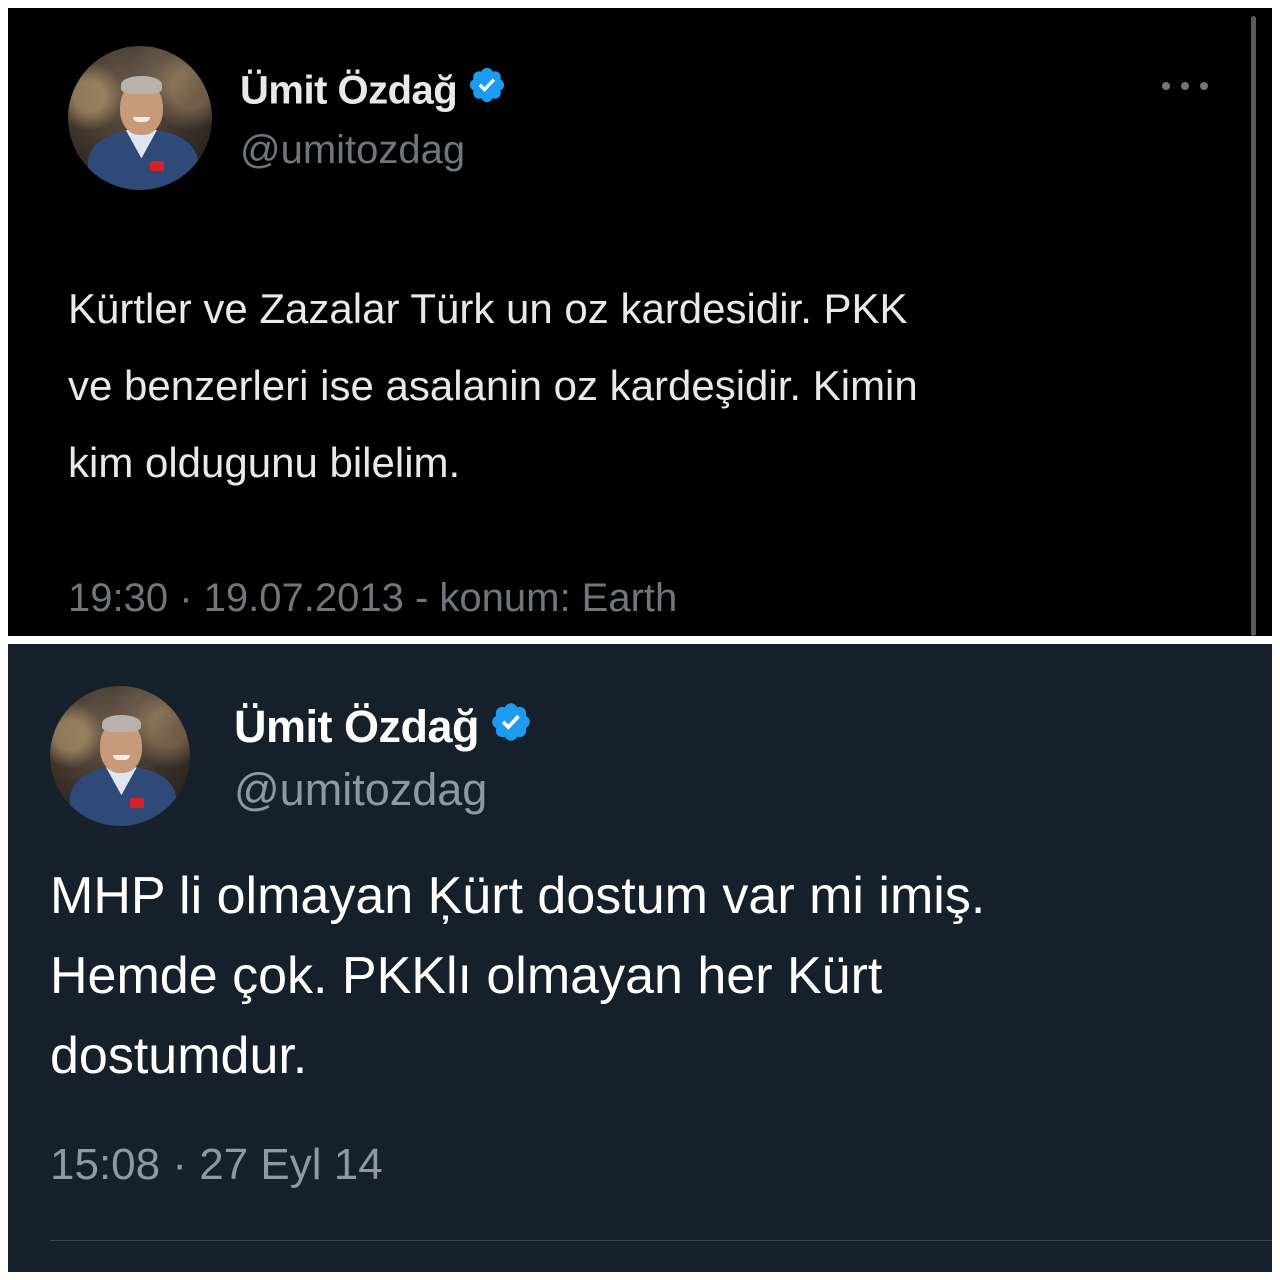 The image size is (1280, 1280). What do you see at coordinates (1253, 326) in the screenshot?
I see `scrollbar` at bounding box center [1253, 326].